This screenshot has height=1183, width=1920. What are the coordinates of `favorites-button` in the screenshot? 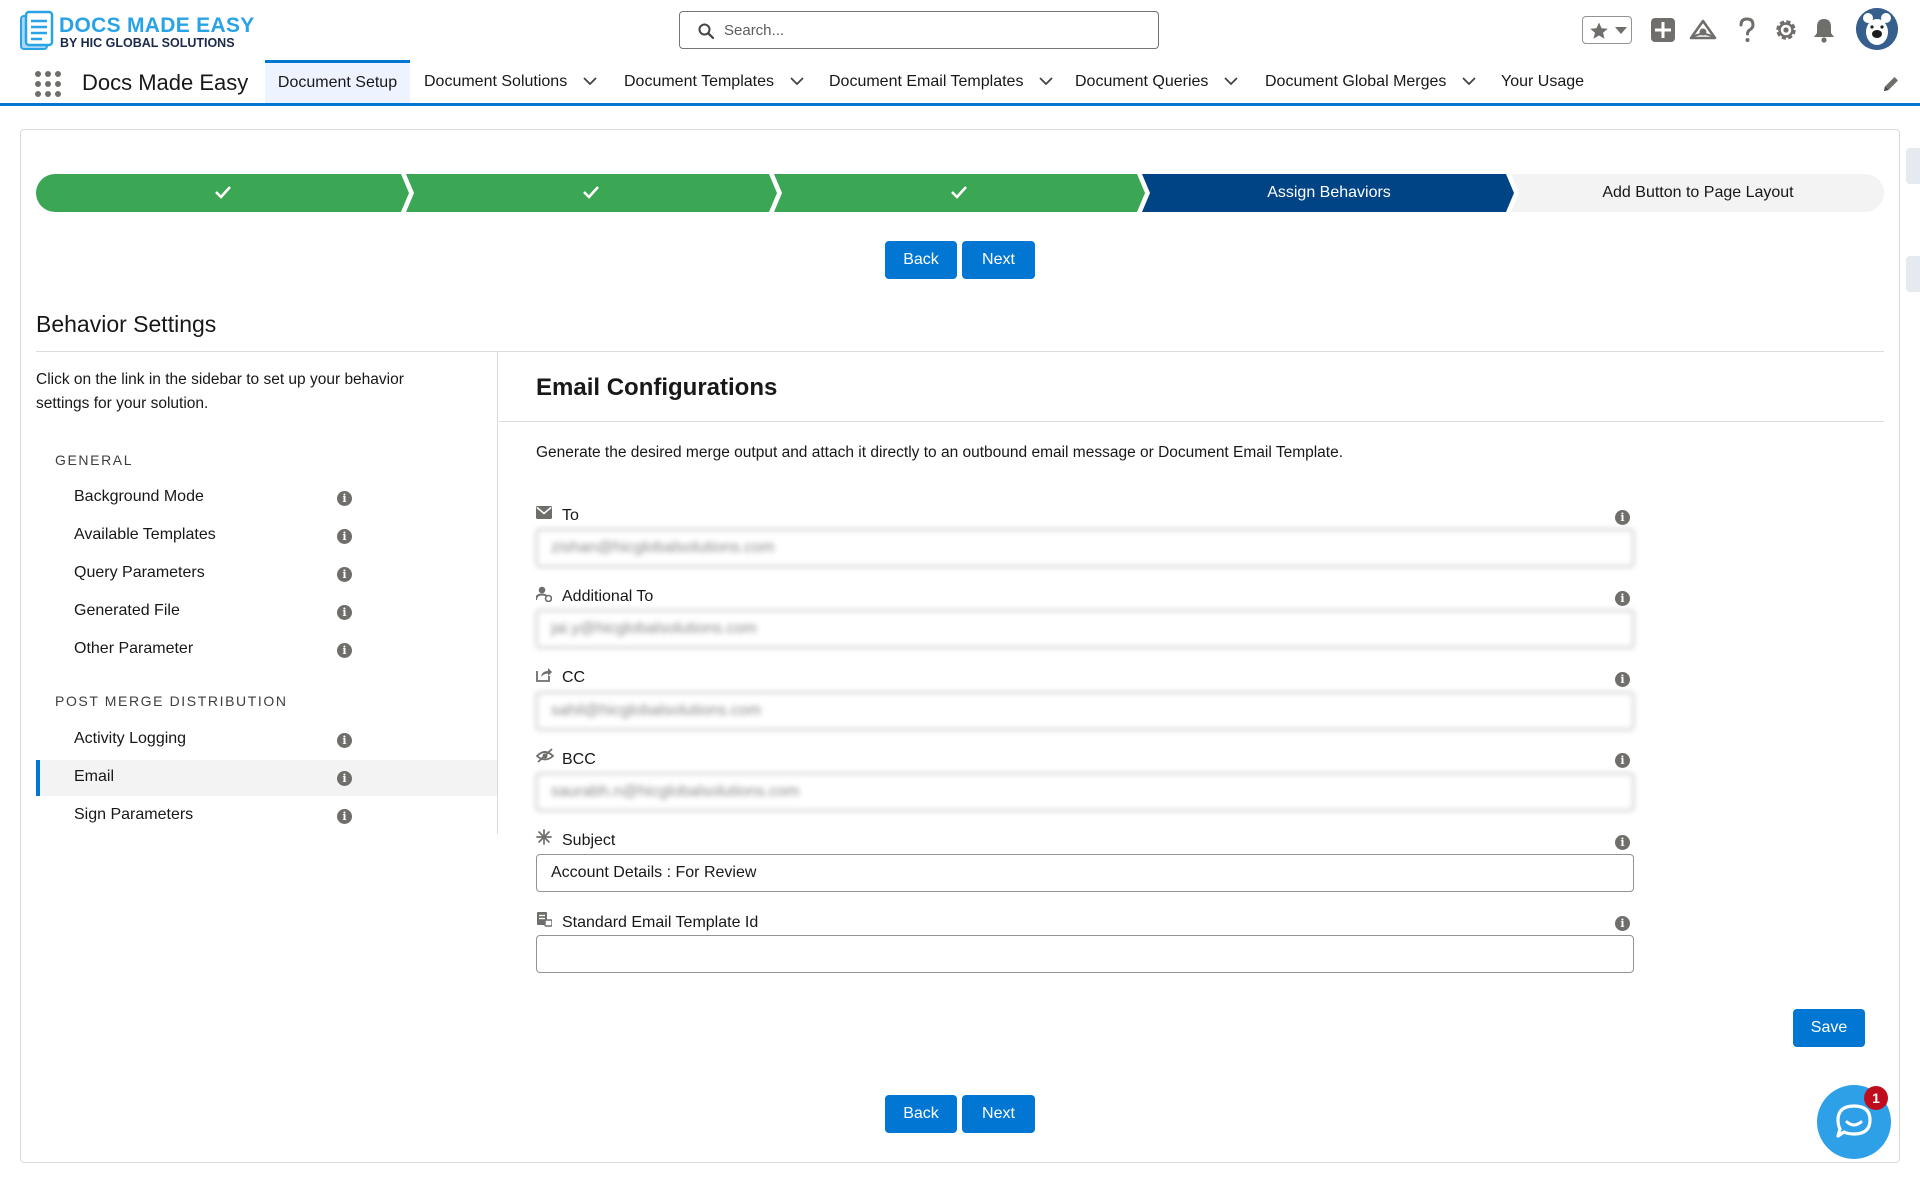 It's located at (1607, 30).